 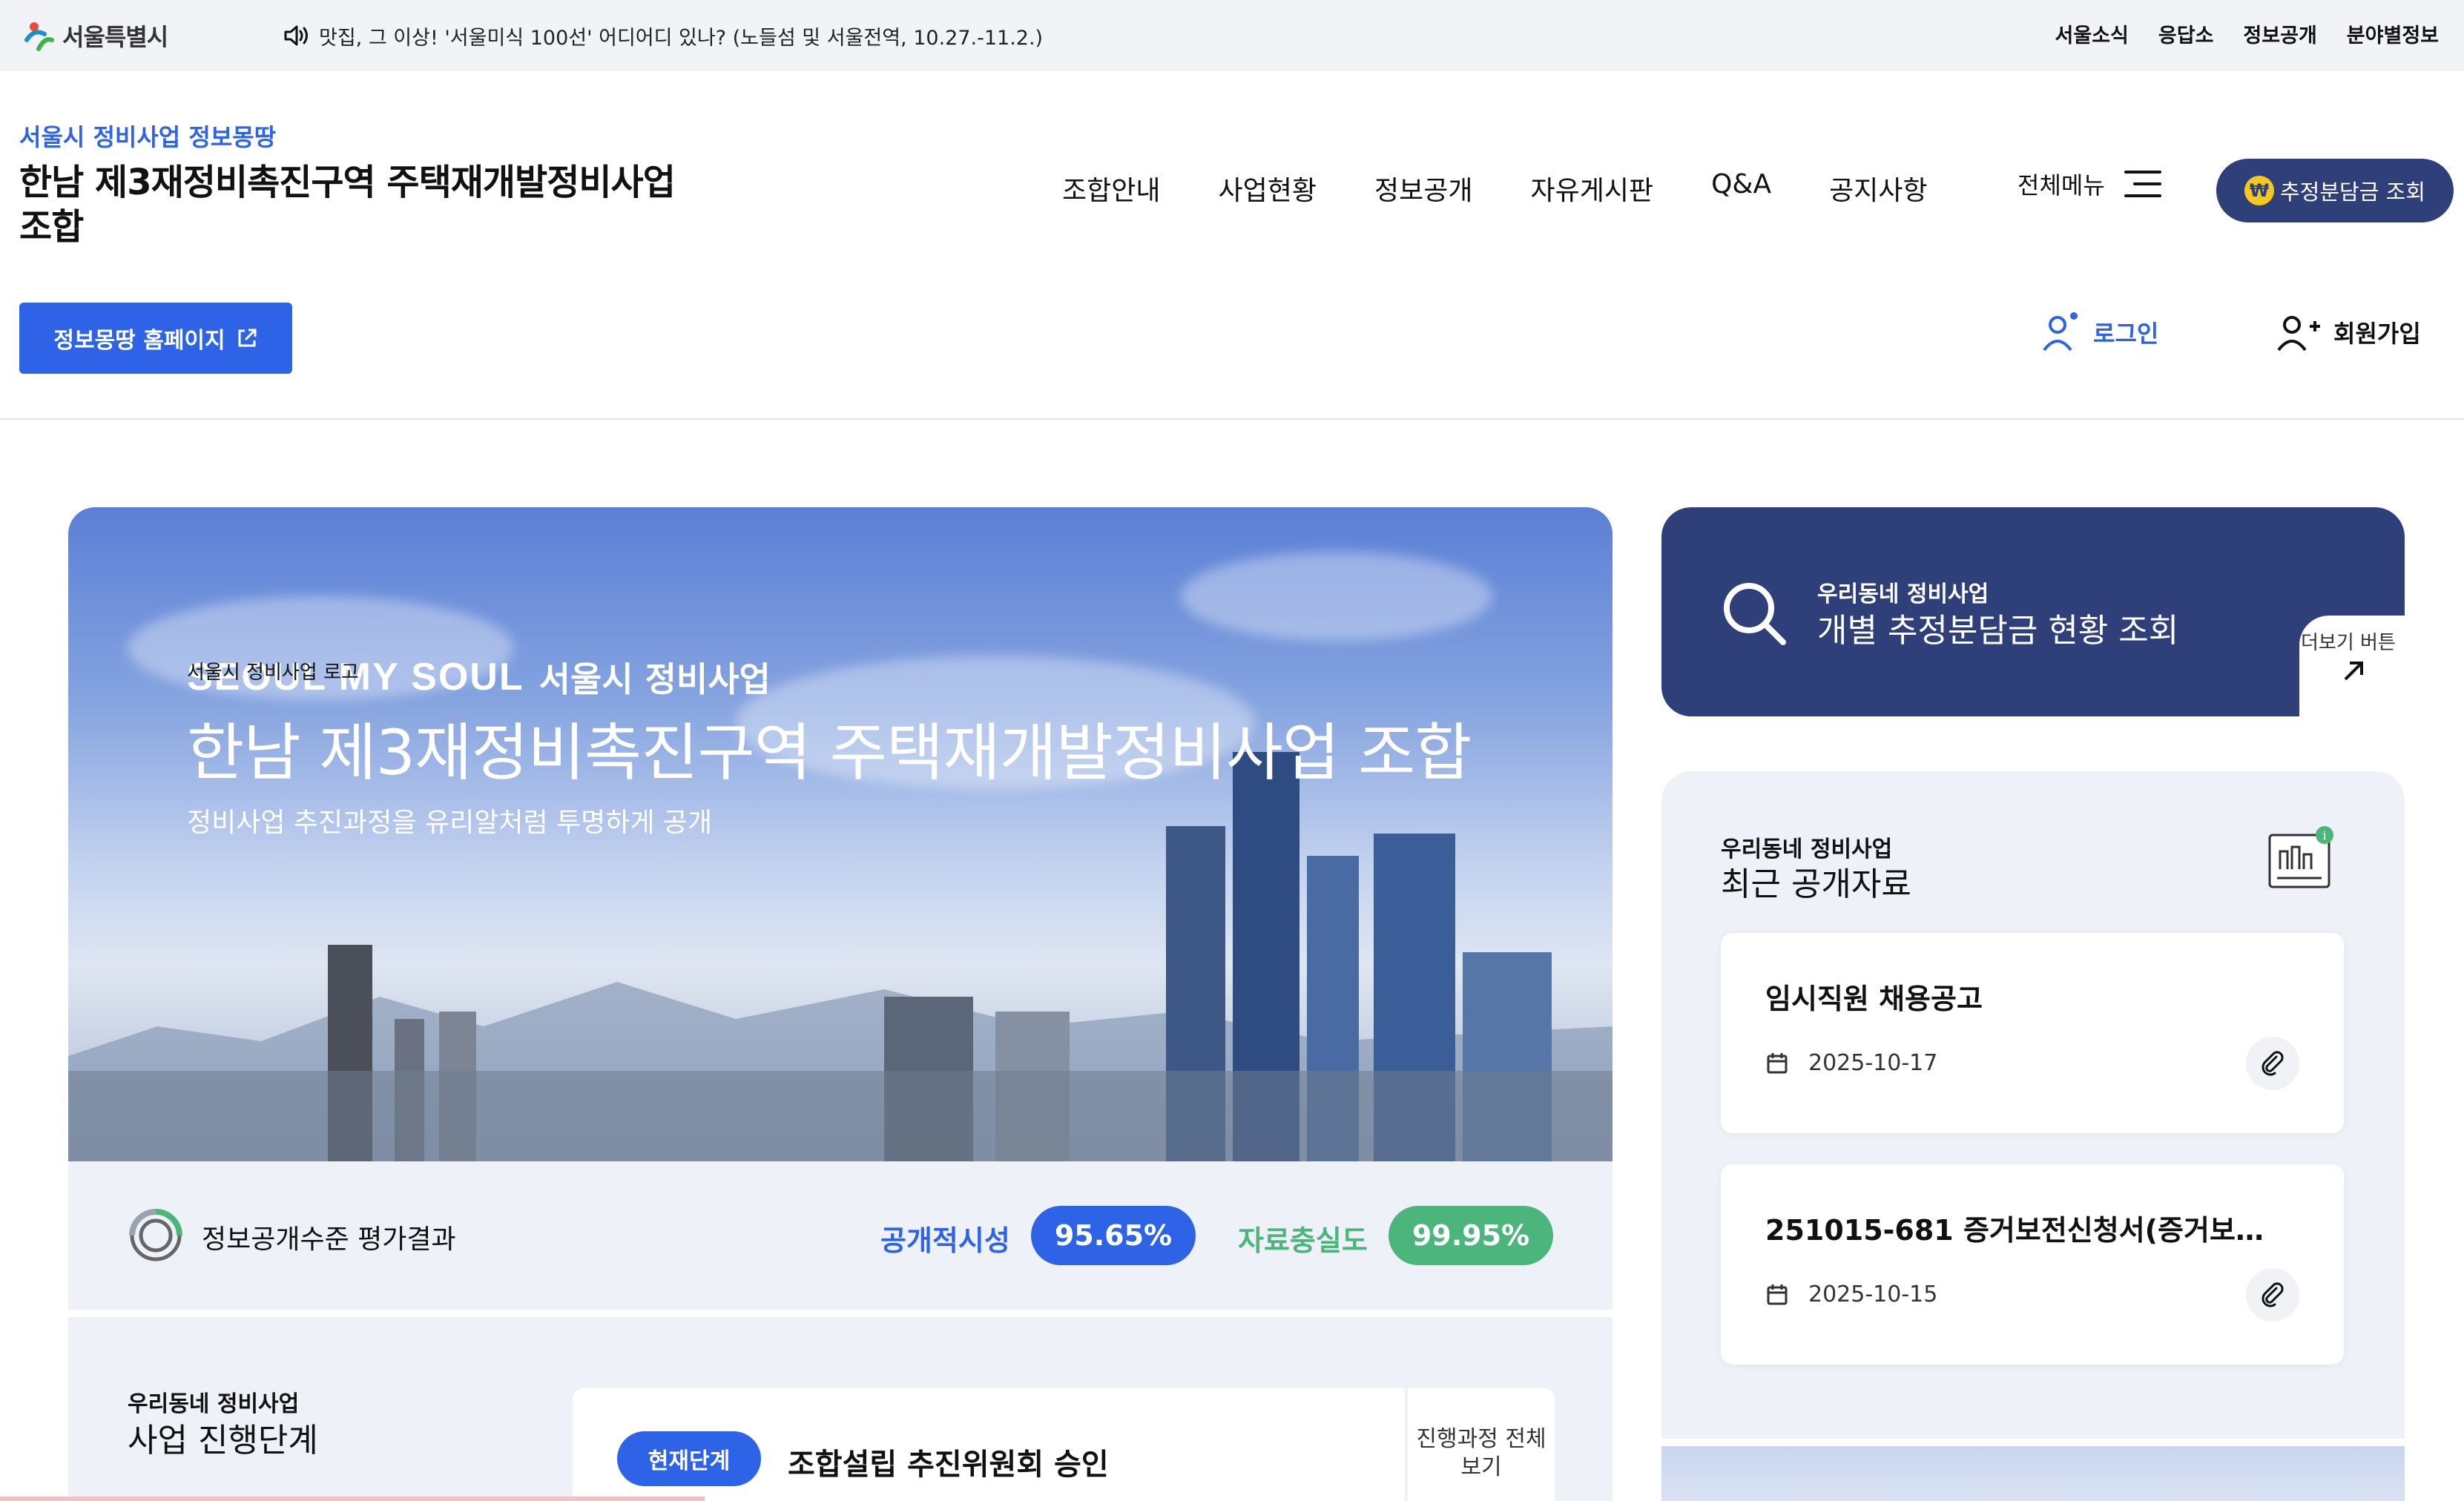 What do you see at coordinates (352, 1499) in the screenshot?
I see `page-scroll-progress` at bounding box center [352, 1499].